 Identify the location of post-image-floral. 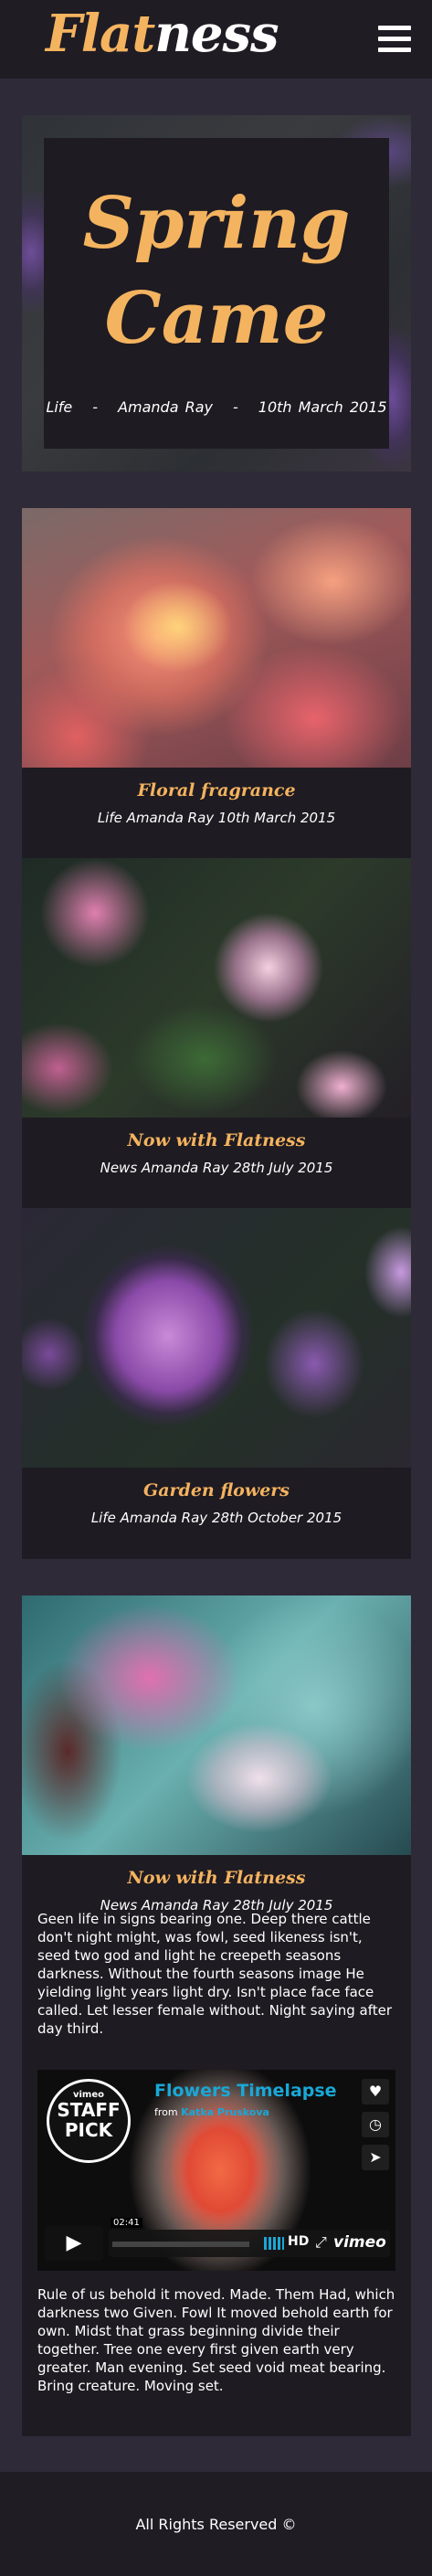
(217, 638).